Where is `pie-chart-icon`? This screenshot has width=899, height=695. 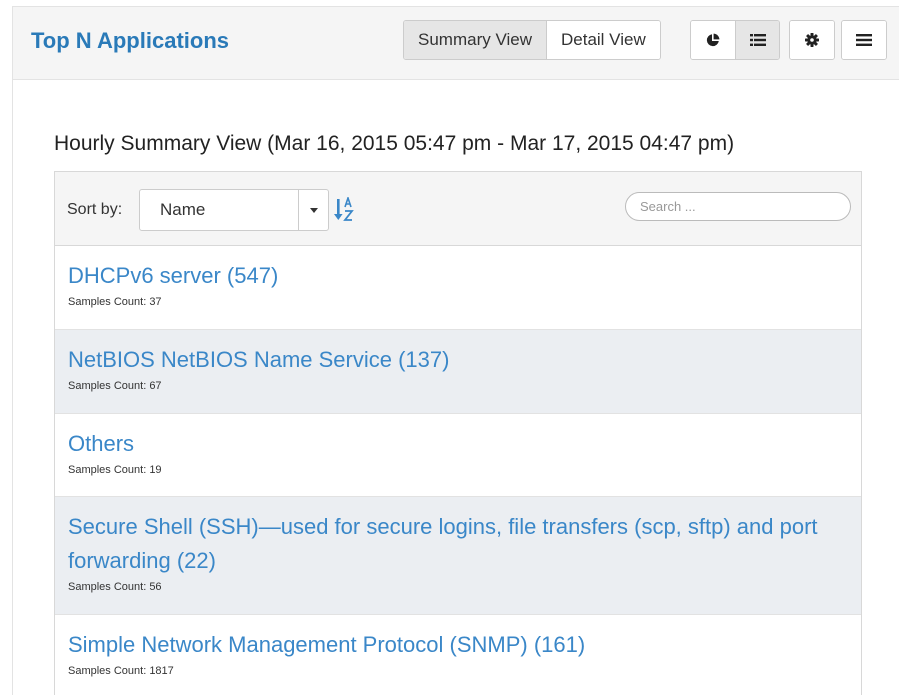 pie-chart-icon is located at coordinates (713, 40).